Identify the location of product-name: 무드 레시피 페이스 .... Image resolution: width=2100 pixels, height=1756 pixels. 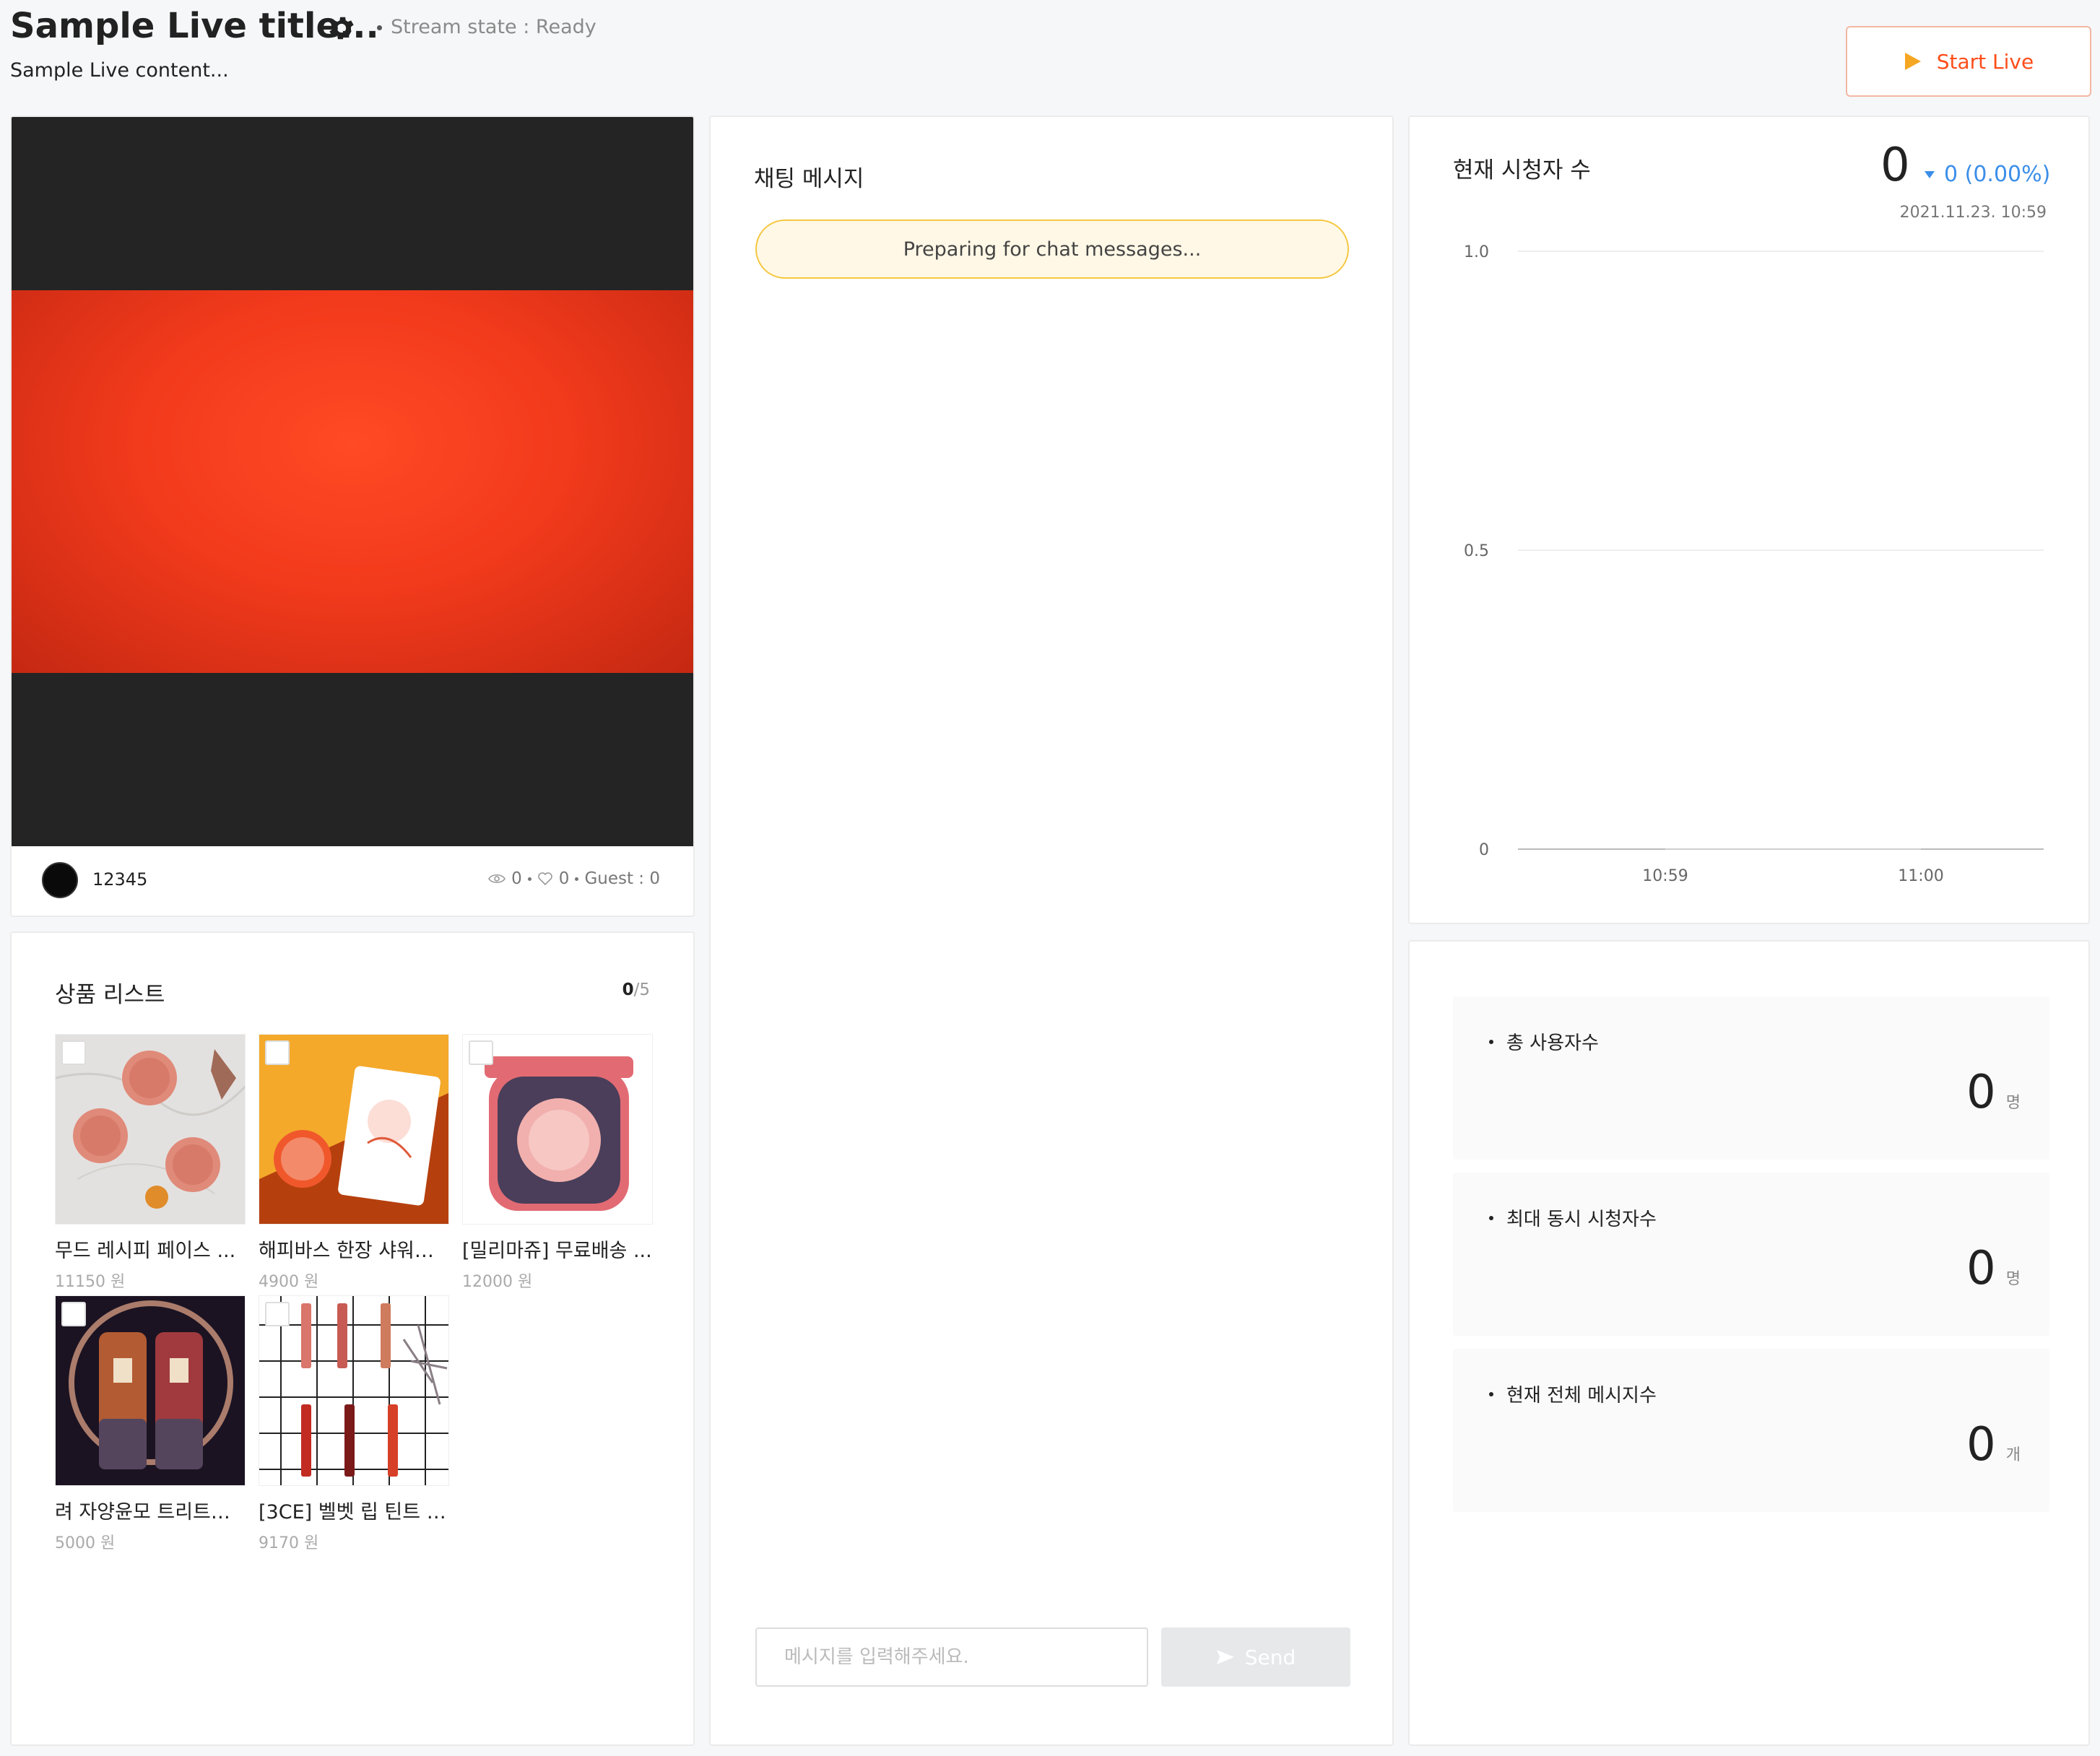
(146, 1251).